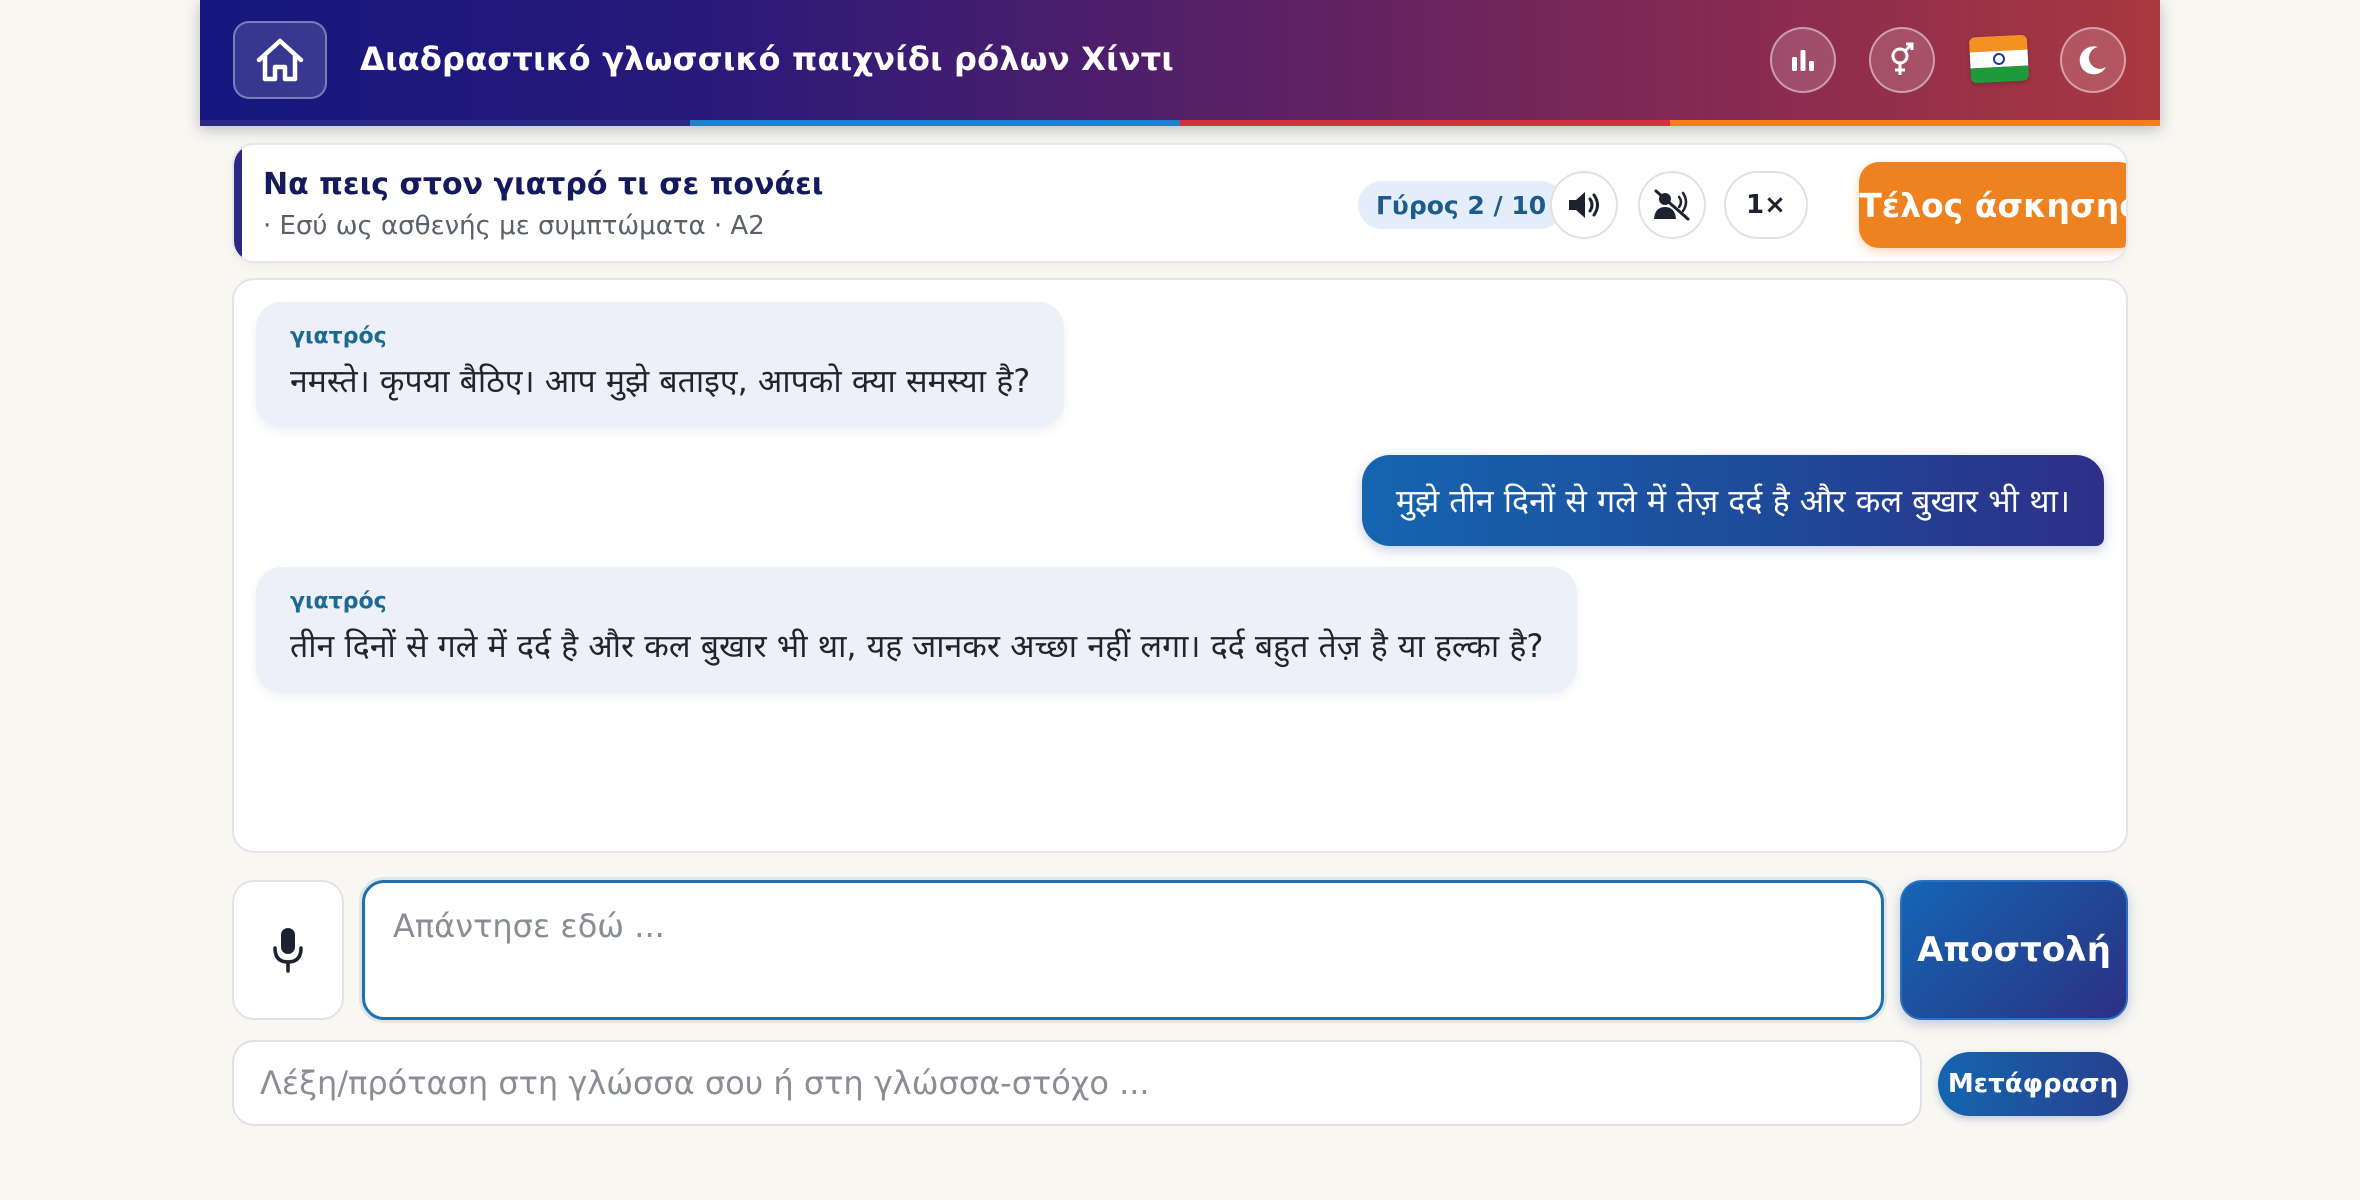 Image resolution: width=2360 pixels, height=1200 pixels. I want to click on scenario-subtitle: · Εσύ ως ασθενής με συμπτώματα · A2, so click(514, 226).